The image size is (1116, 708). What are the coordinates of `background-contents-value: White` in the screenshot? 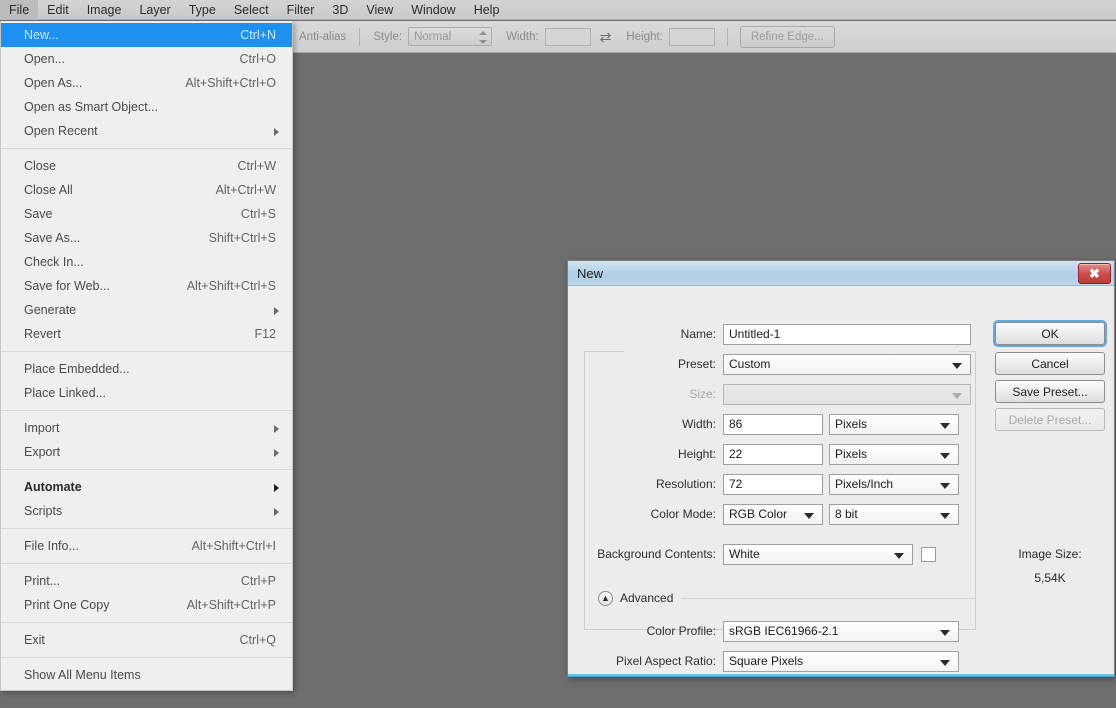 It's located at (744, 554).